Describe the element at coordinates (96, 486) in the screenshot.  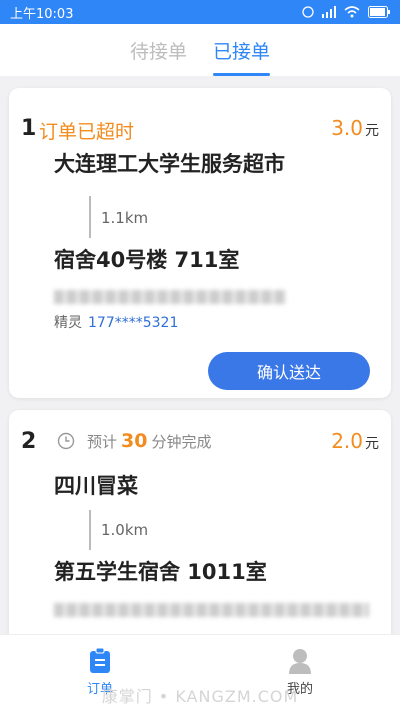
I see `shop-name: 四川冒菜` at that location.